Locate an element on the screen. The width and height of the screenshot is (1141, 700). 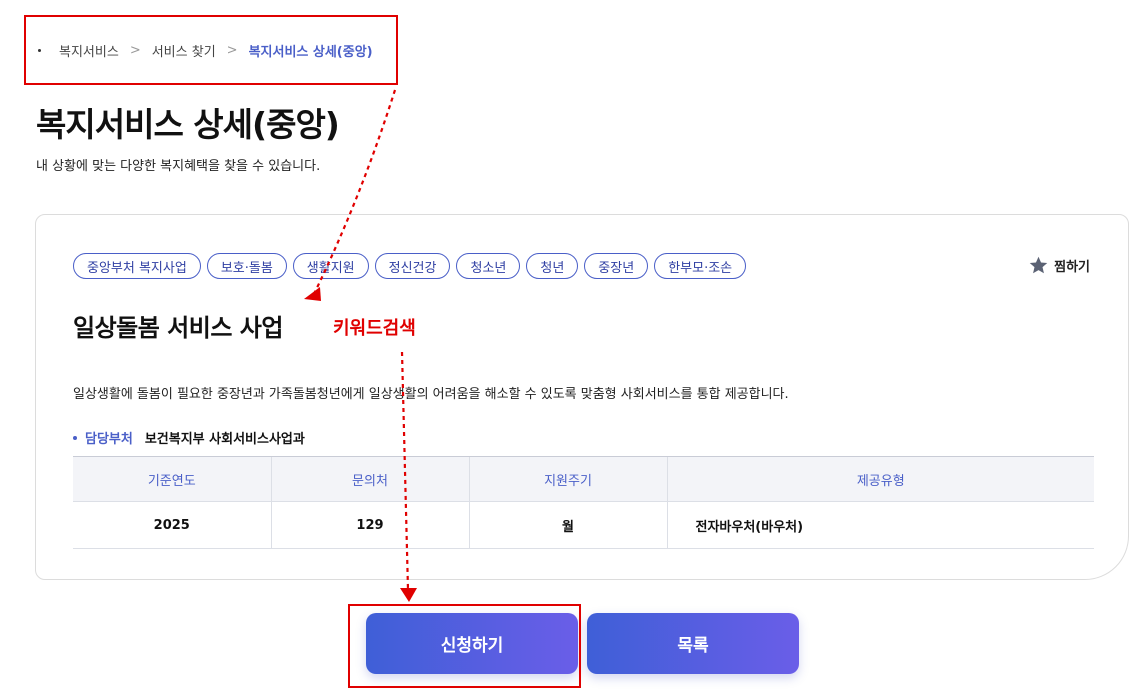
column-header-base-year: 기준연도 is located at coordinates (172, 479).